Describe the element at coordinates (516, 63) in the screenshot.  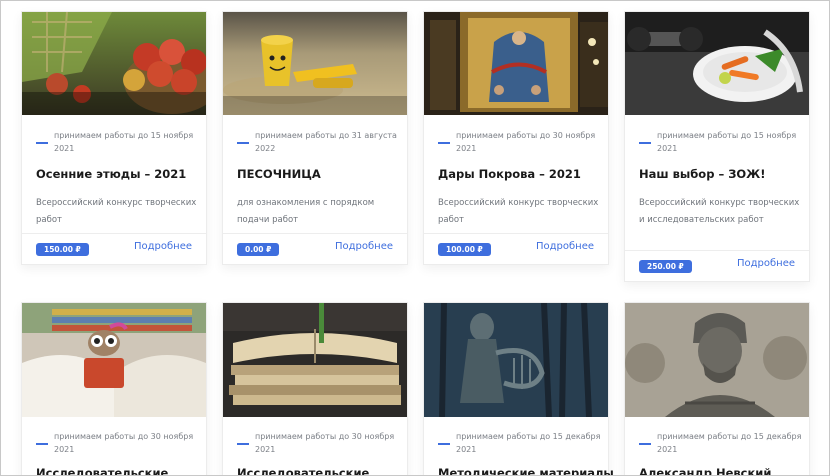
I see `card-image-icon` at that location.